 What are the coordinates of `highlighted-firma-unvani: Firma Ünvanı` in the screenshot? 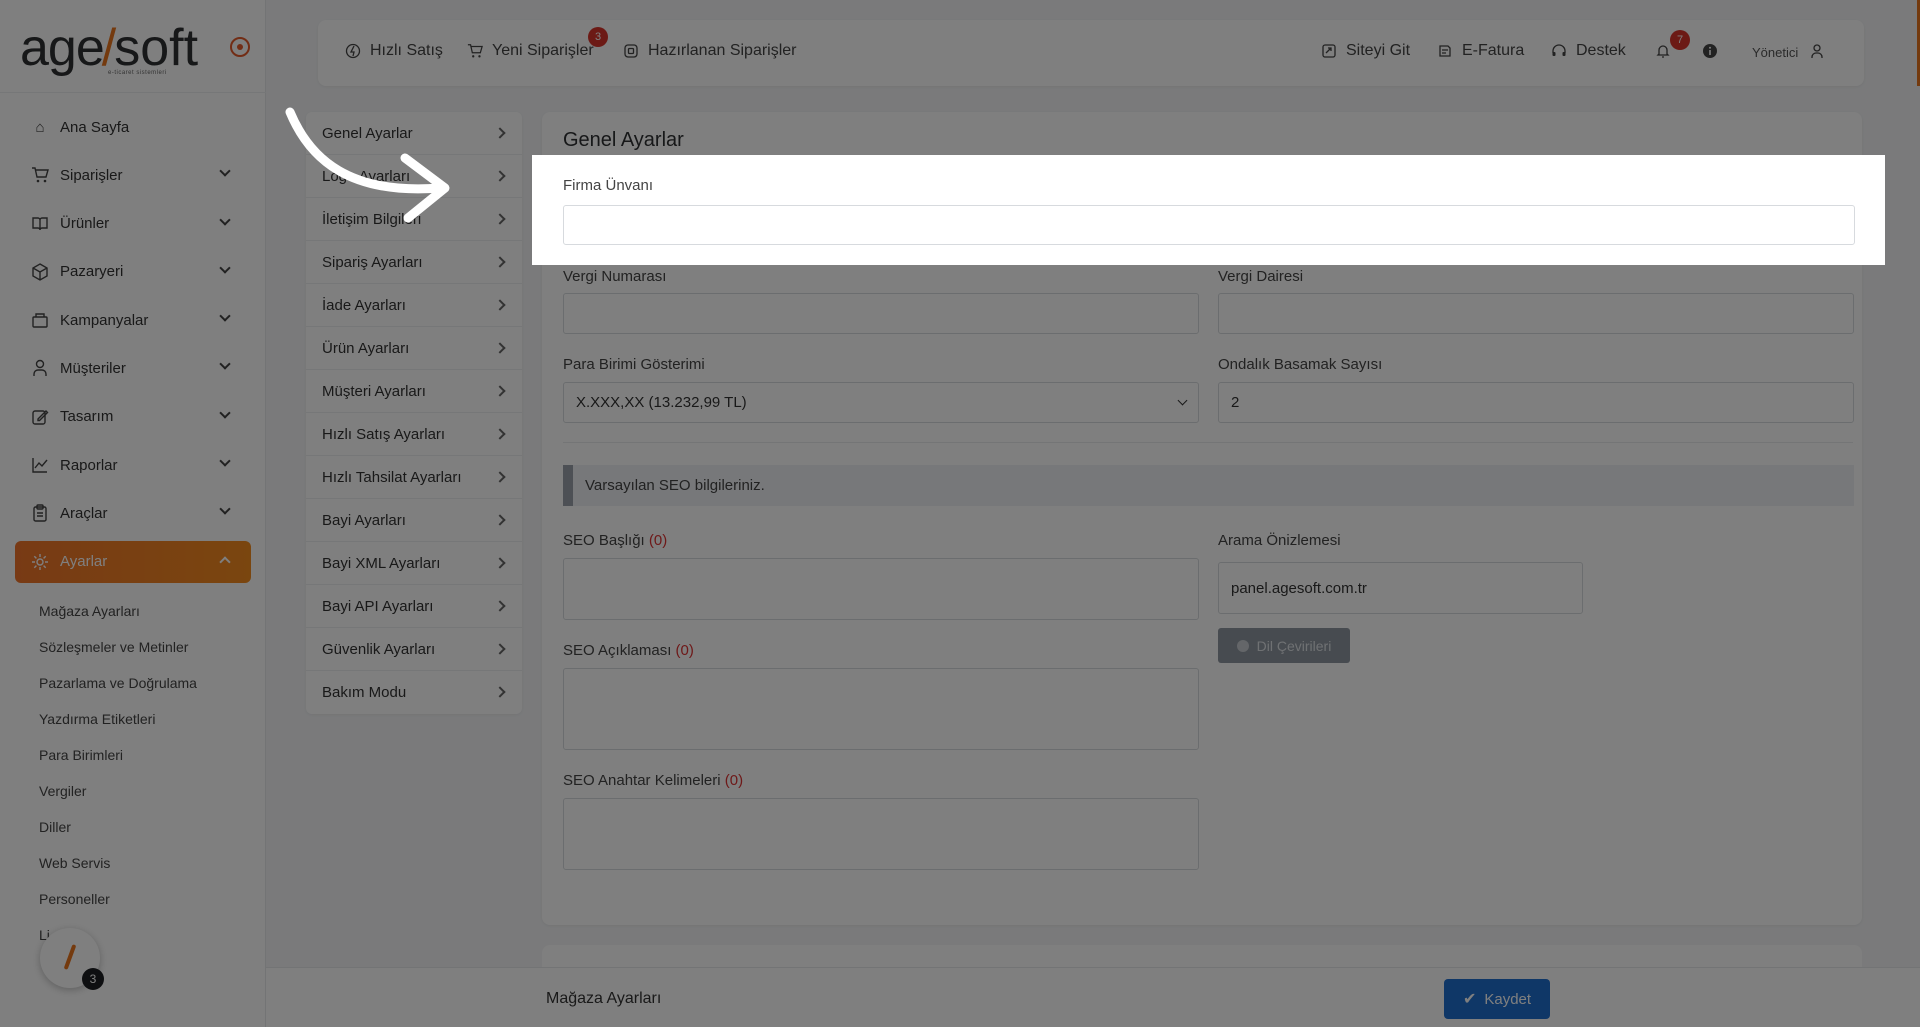 It's located at (1208, 210).